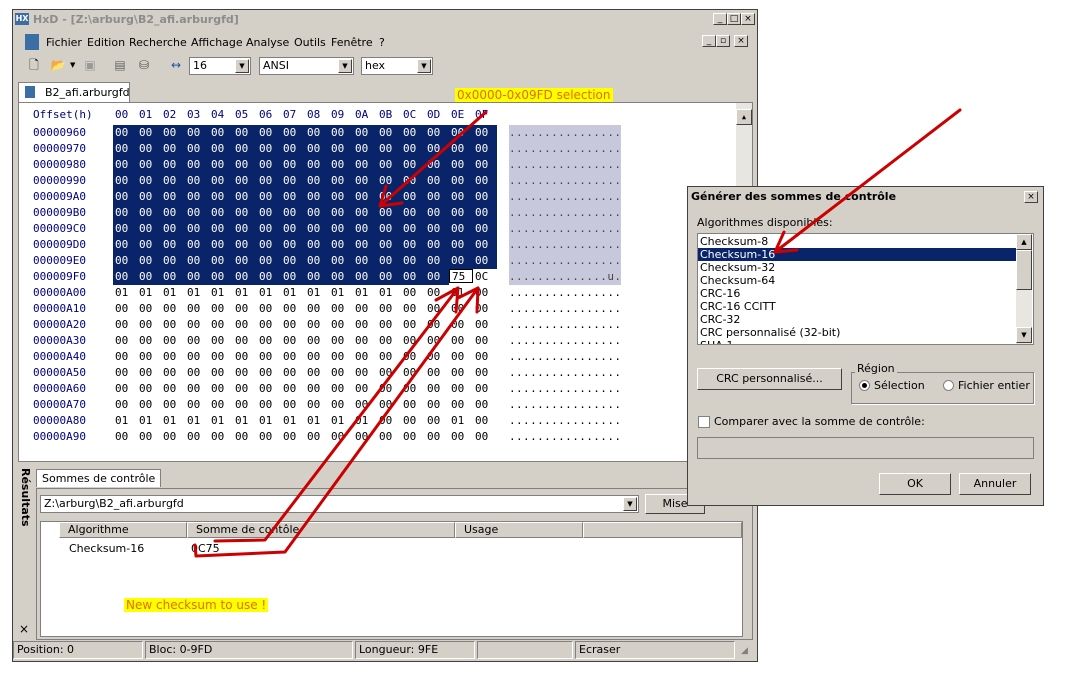 The image size is (1076, 684). What do you see at coordinates (433, 159) in the screenshot?
I see `arrow-to-selection` at bounding box center [433, 159].